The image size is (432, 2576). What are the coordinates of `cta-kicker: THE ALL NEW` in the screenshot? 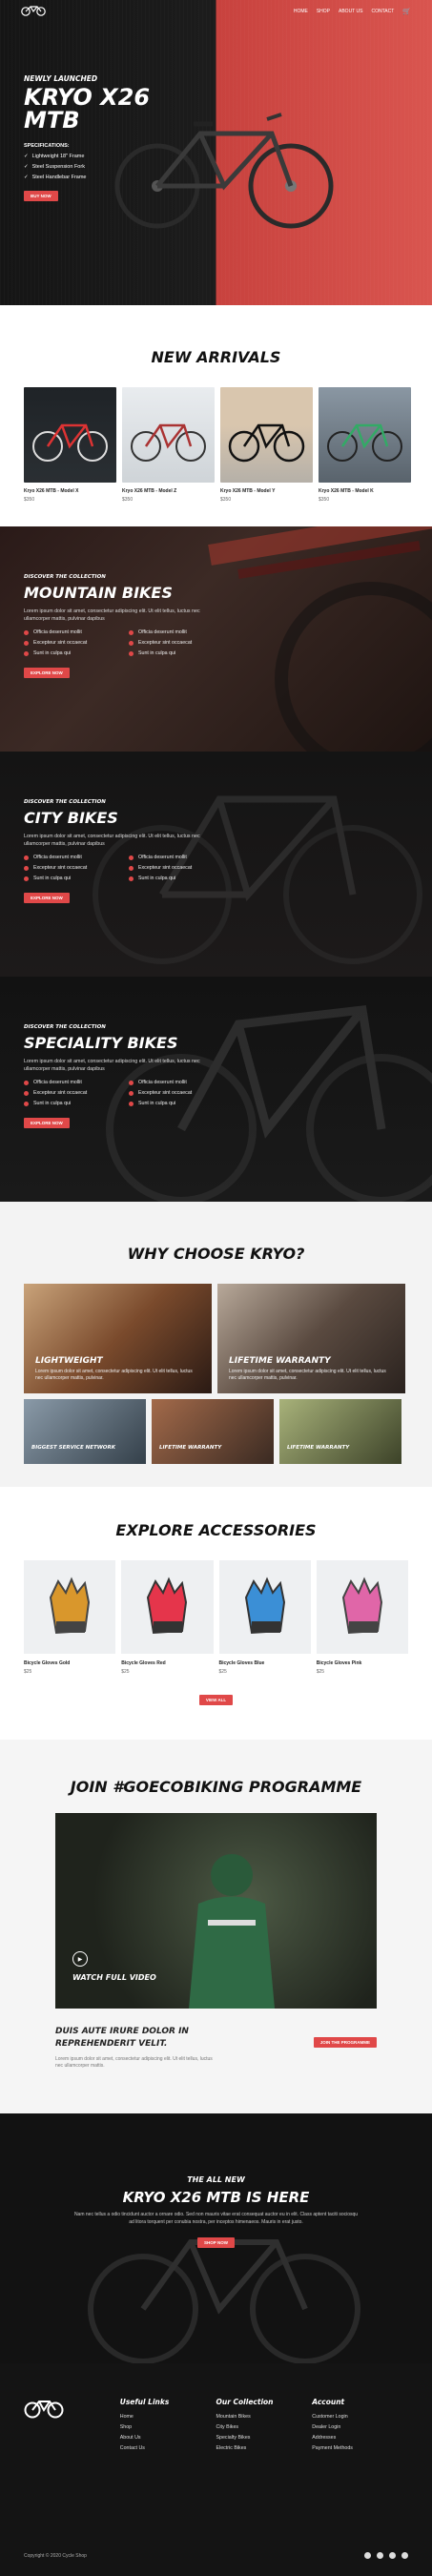 It's located at (216, 2179).